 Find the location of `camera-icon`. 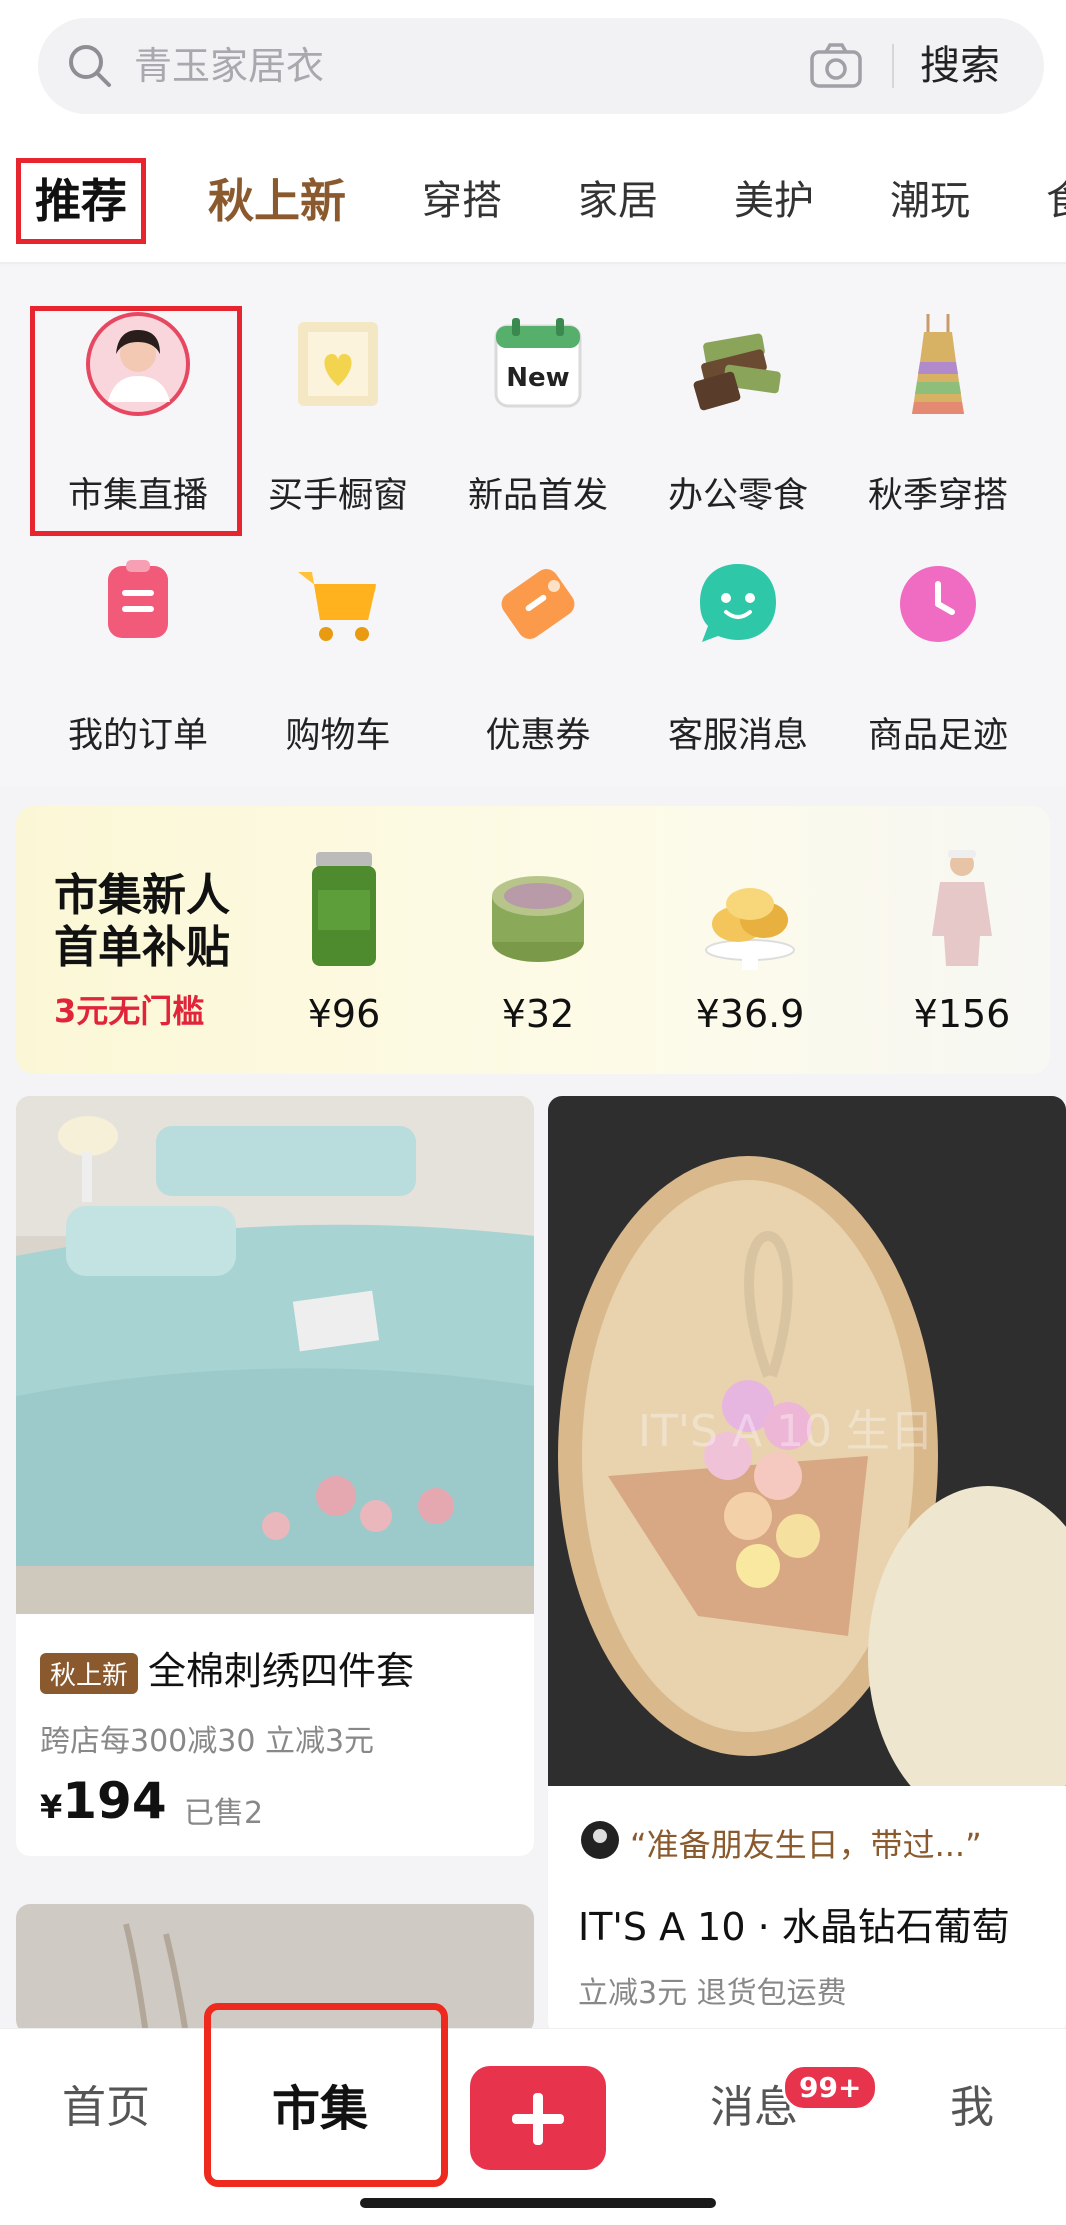

camera-icon is located at coordinates (836, 66).